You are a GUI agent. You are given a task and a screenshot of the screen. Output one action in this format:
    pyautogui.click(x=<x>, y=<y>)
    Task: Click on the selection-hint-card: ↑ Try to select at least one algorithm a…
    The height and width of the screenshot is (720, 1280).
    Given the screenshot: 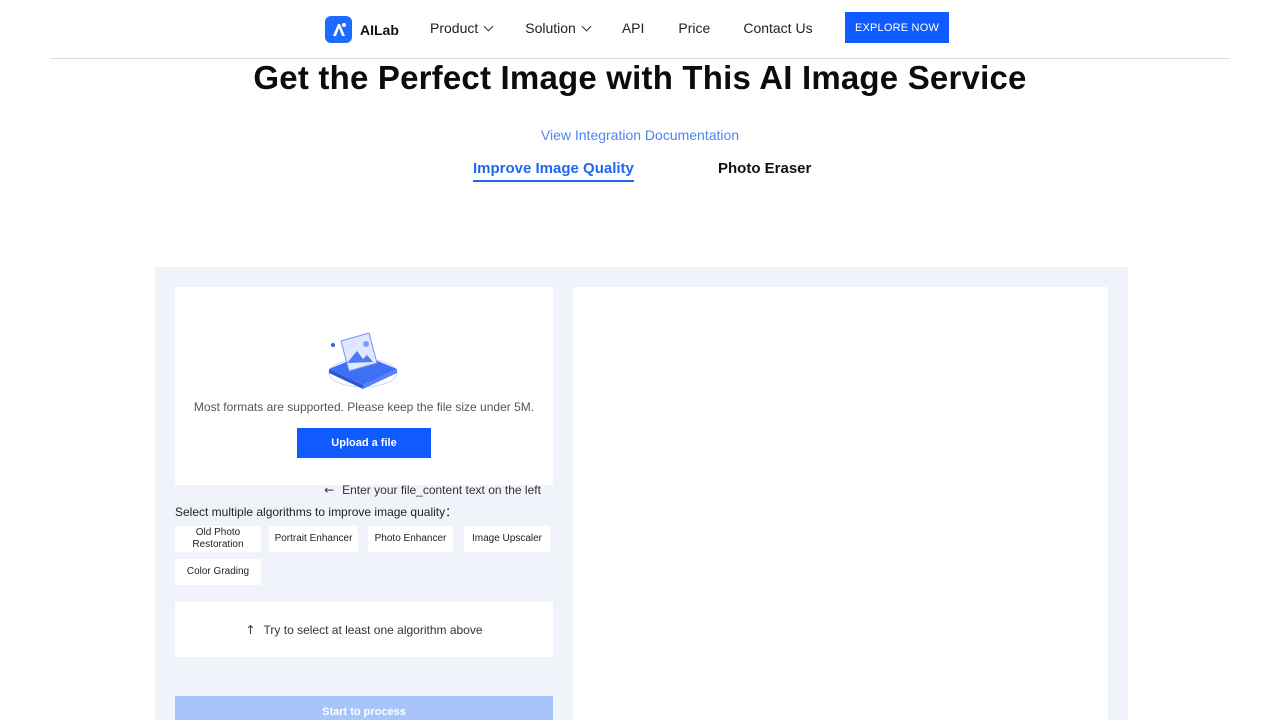 What is the action you would take?
    pyautogui.click(x=364, y=629)
    